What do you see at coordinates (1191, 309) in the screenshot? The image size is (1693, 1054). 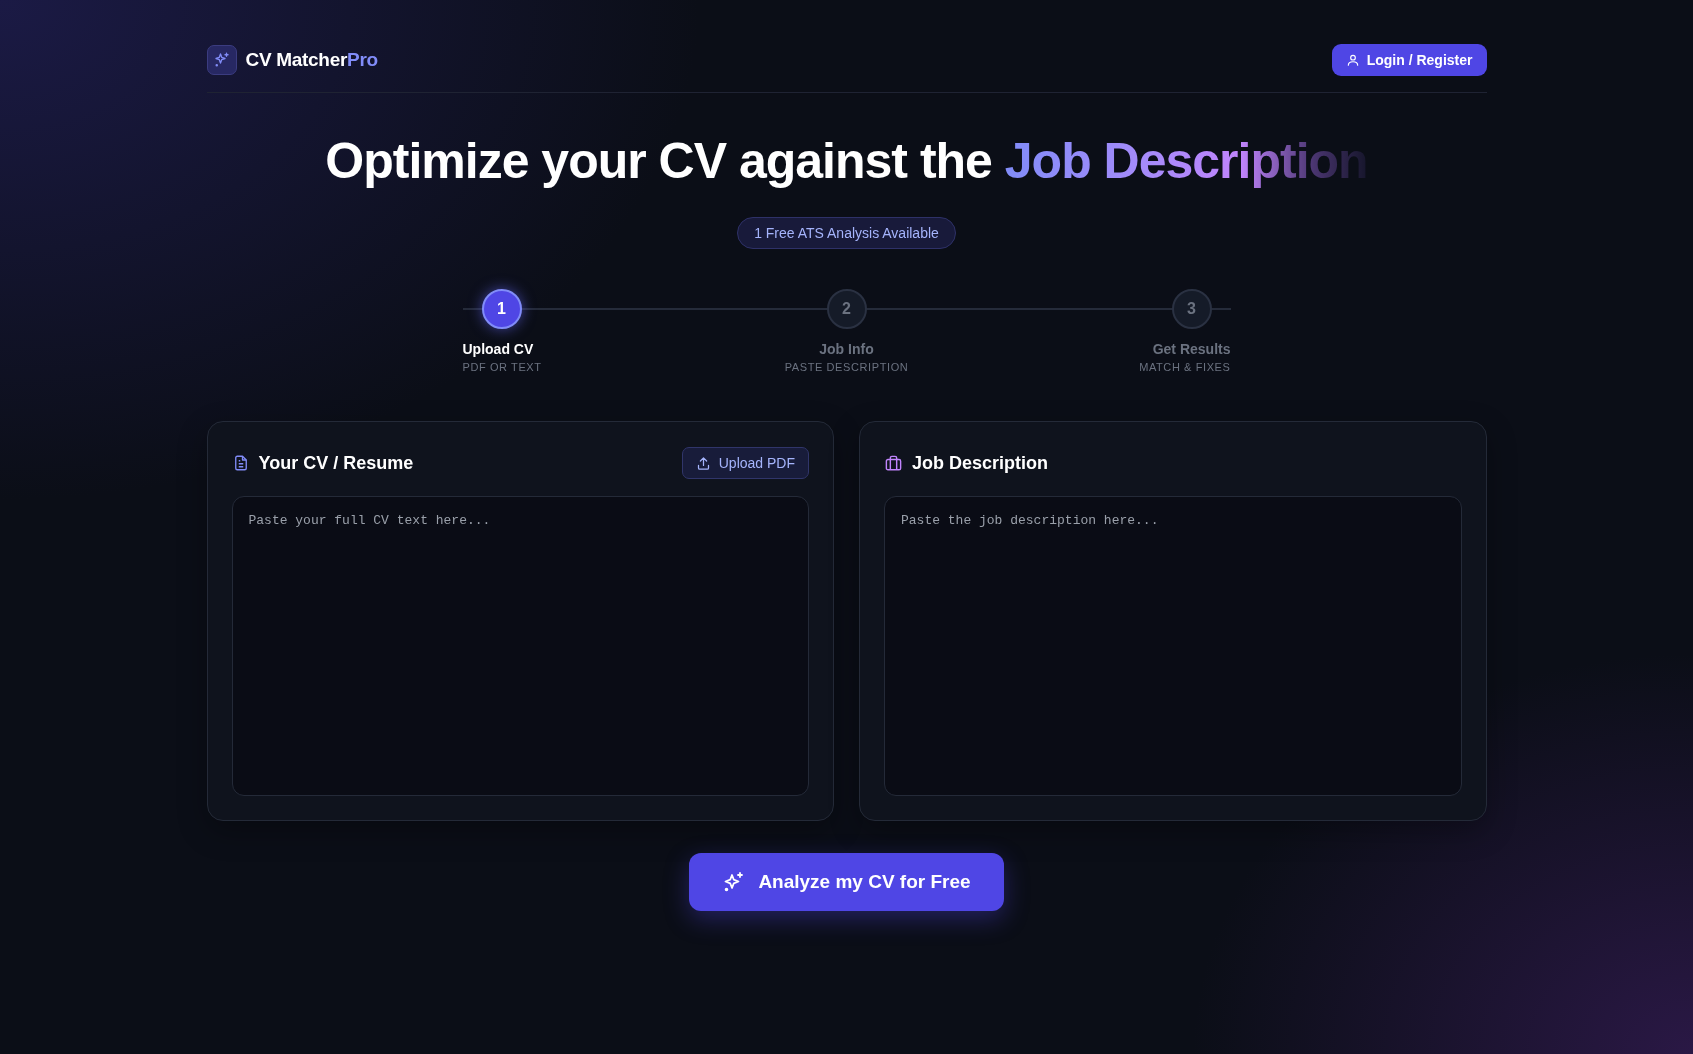 I see `step-number: 3` at bounding box center [1191, 309].